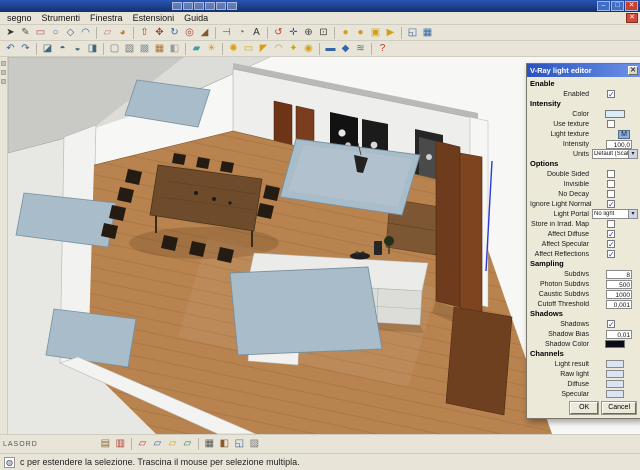  What do you see at coordinates (174, 33) in the screenshot?
I see `rotate-tool-icon: ↻` at bounding box center [174, 33].